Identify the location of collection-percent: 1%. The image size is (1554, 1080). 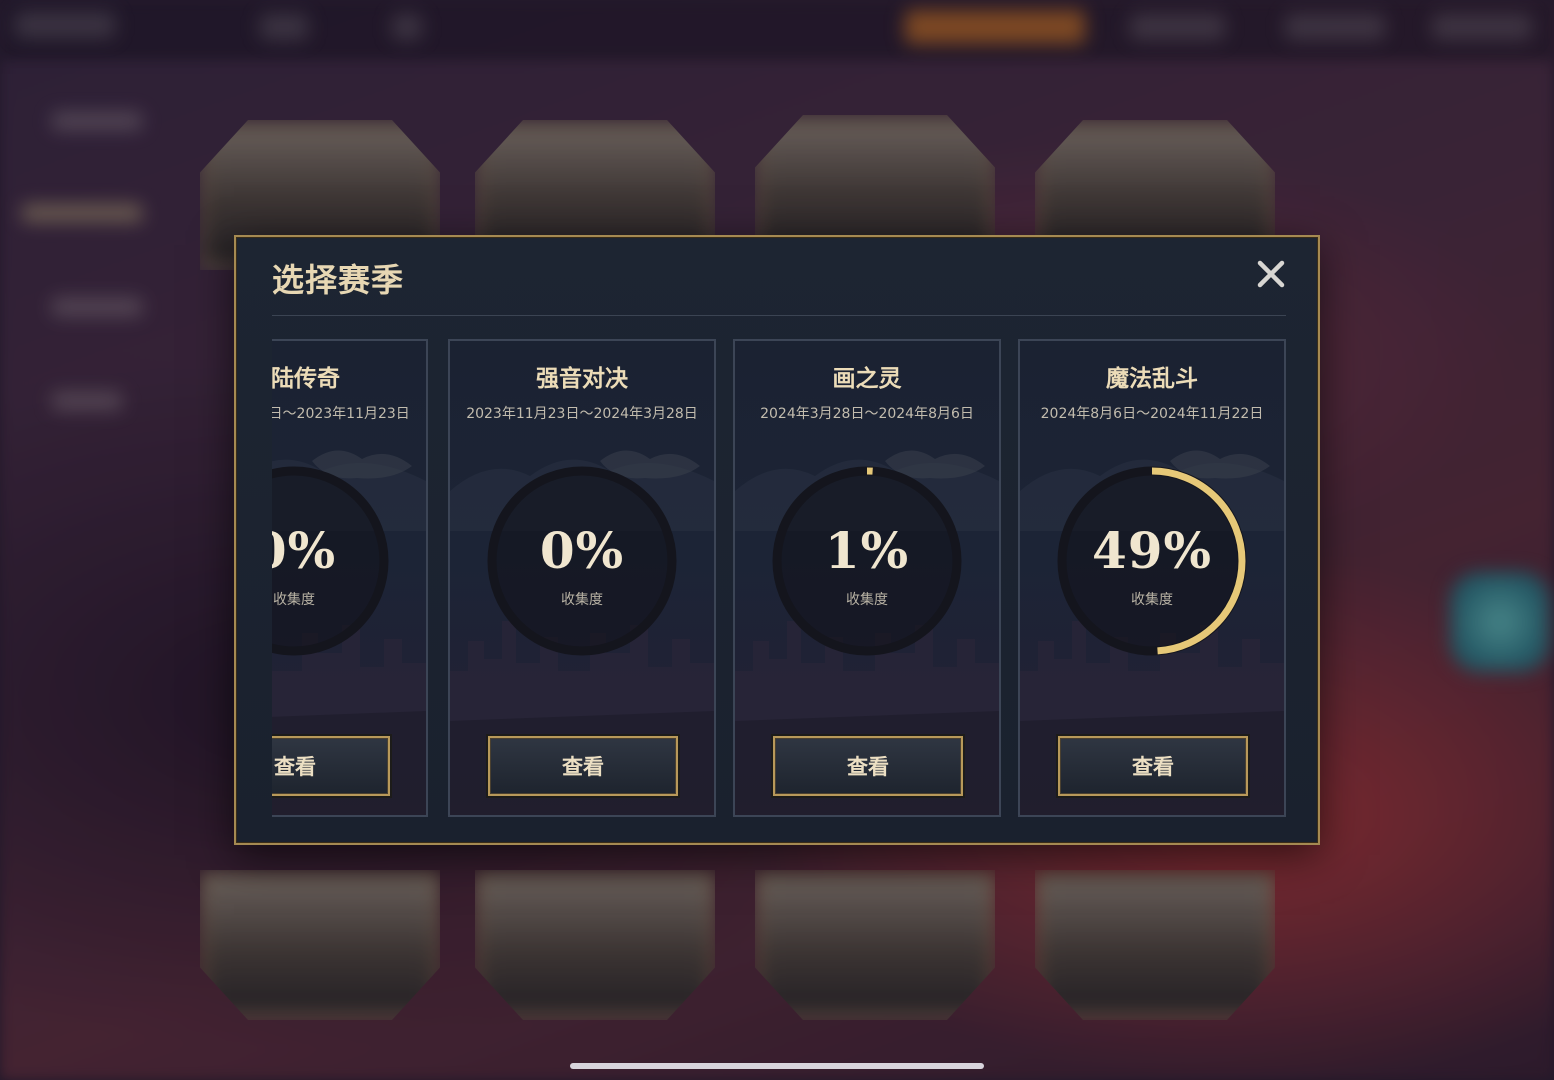
(867, 550).